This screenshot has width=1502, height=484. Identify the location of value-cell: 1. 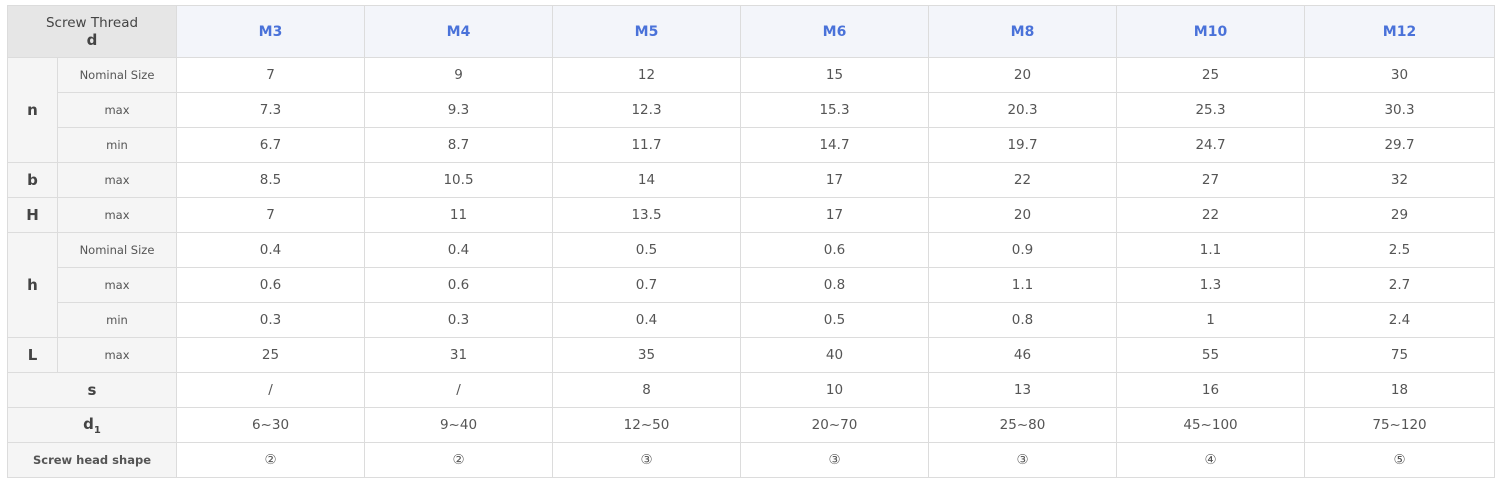
(1210, 320).